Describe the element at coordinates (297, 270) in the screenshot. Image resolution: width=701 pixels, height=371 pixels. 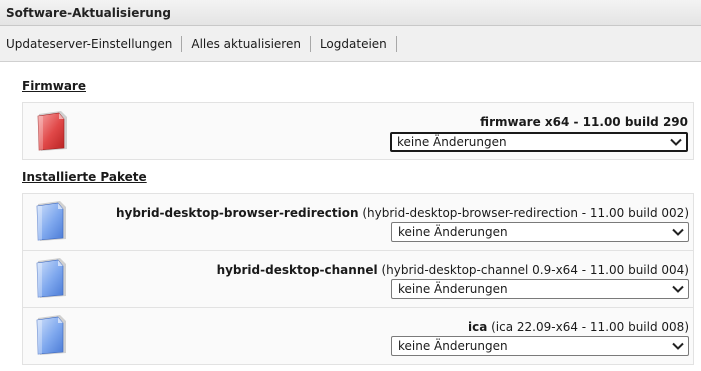
I see `package-name-main: hybrid-desktop-channel` at that location.